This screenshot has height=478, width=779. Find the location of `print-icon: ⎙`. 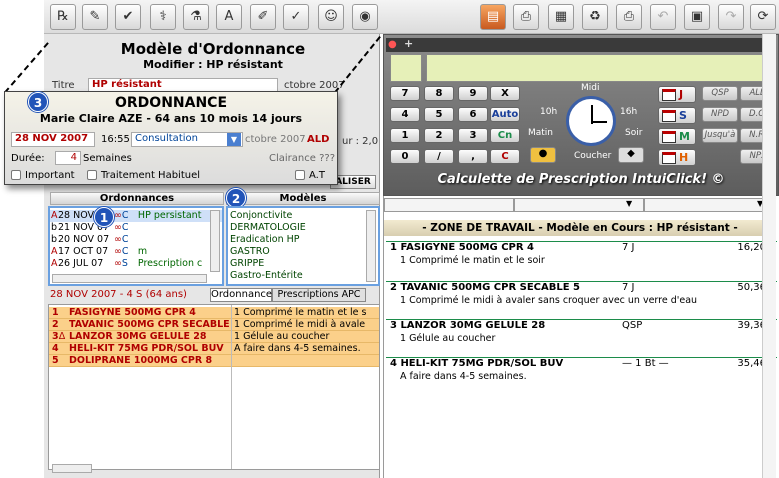

print-icon: ⎙ is located at coordinates (526, 17).